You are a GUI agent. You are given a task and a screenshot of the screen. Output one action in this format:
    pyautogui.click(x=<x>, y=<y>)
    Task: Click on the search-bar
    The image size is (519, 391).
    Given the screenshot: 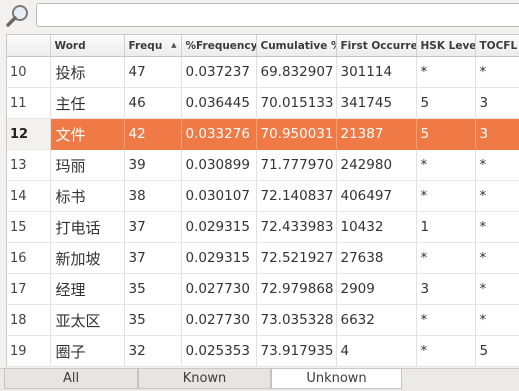 What is the action you would take?
    pyautogui.click(x=259, y=16)
    